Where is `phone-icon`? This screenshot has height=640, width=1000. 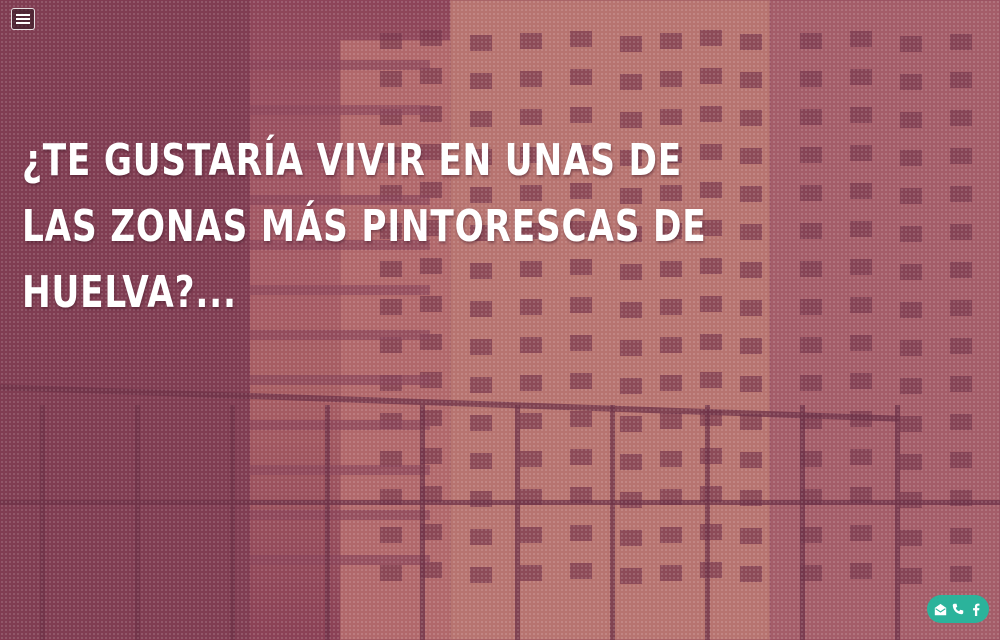
phone-icon is located at coordinates (958, 609).